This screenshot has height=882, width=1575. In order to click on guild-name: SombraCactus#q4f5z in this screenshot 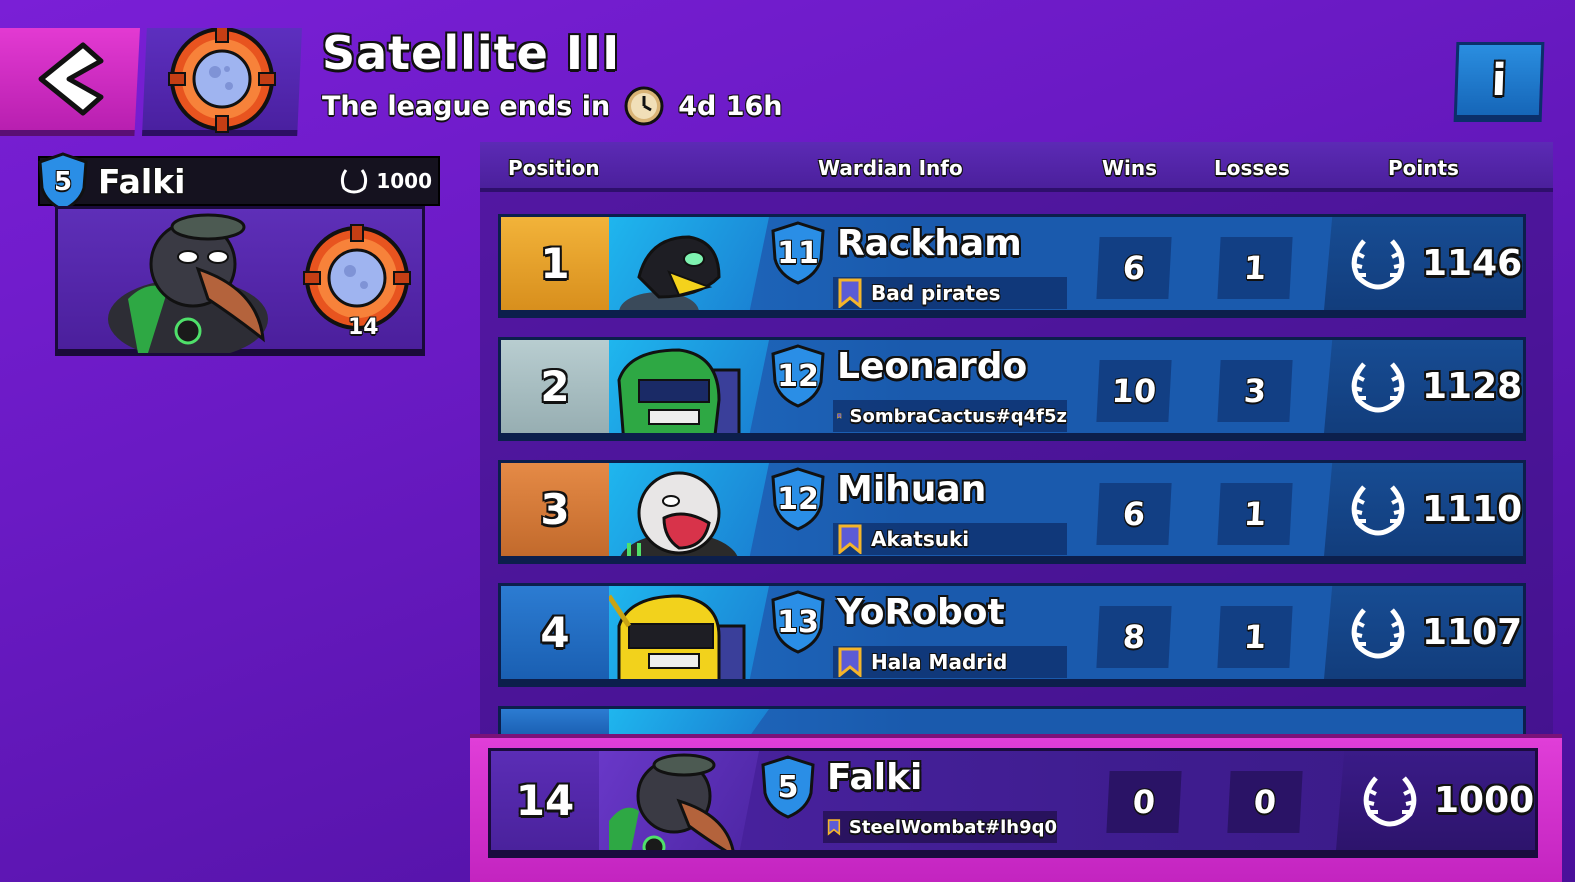, I will do `click(958, 416)`.